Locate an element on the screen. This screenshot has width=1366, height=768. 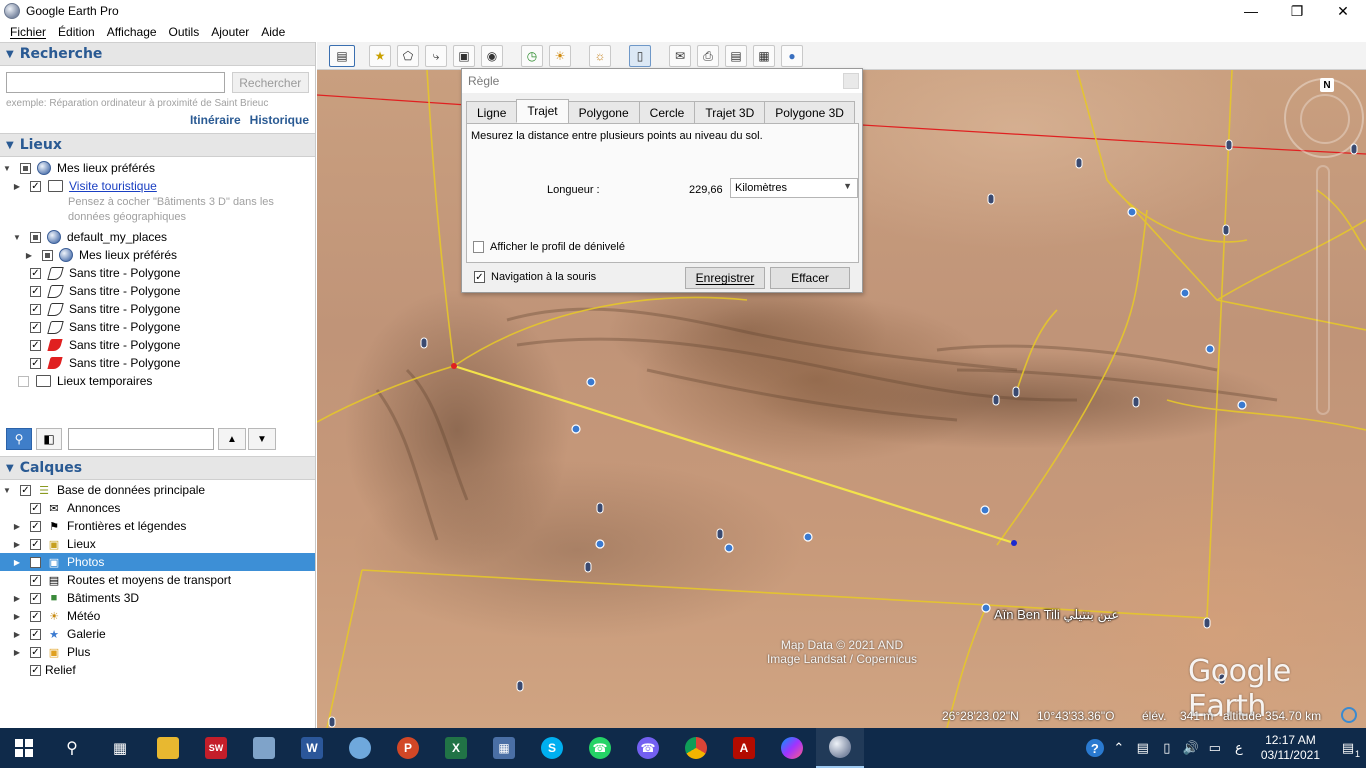
excel-app: X is located at coordinates (456, 748).